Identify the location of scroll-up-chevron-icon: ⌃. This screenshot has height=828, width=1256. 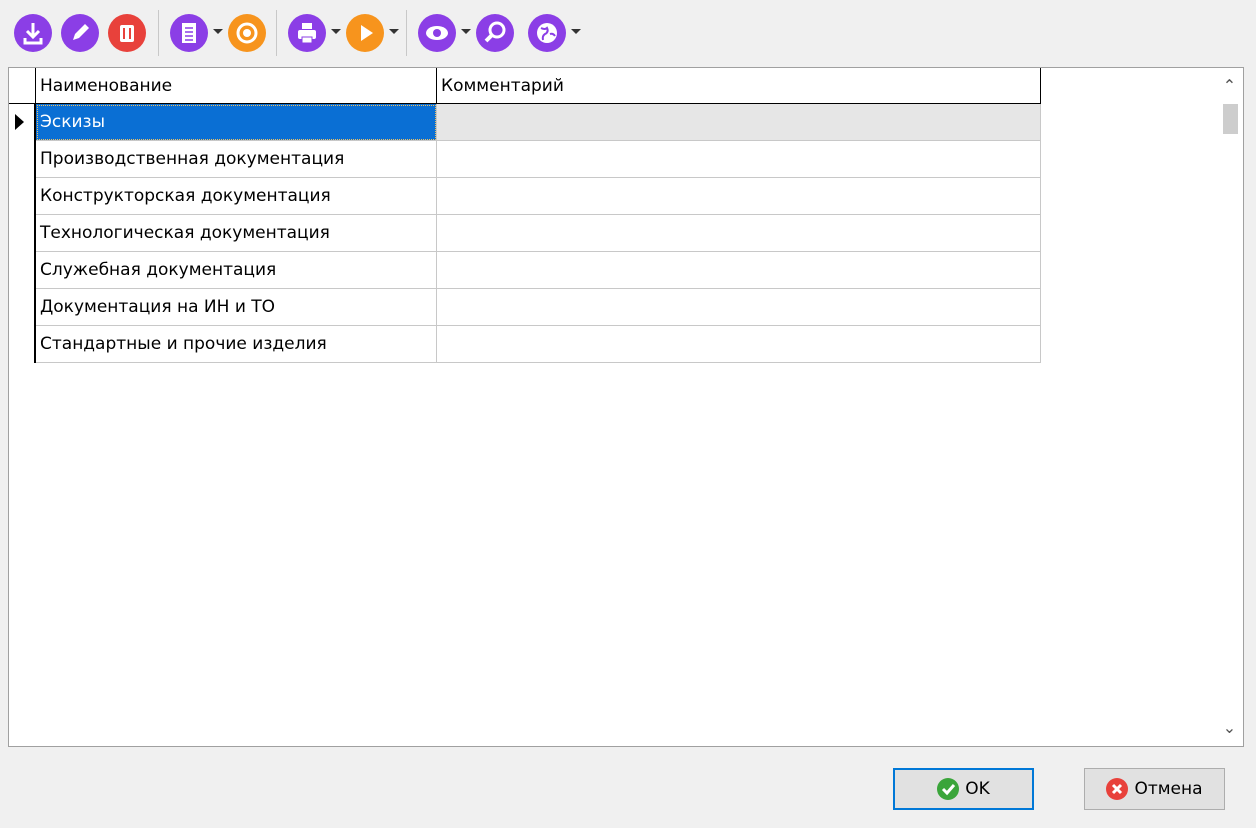
(1229, 86).